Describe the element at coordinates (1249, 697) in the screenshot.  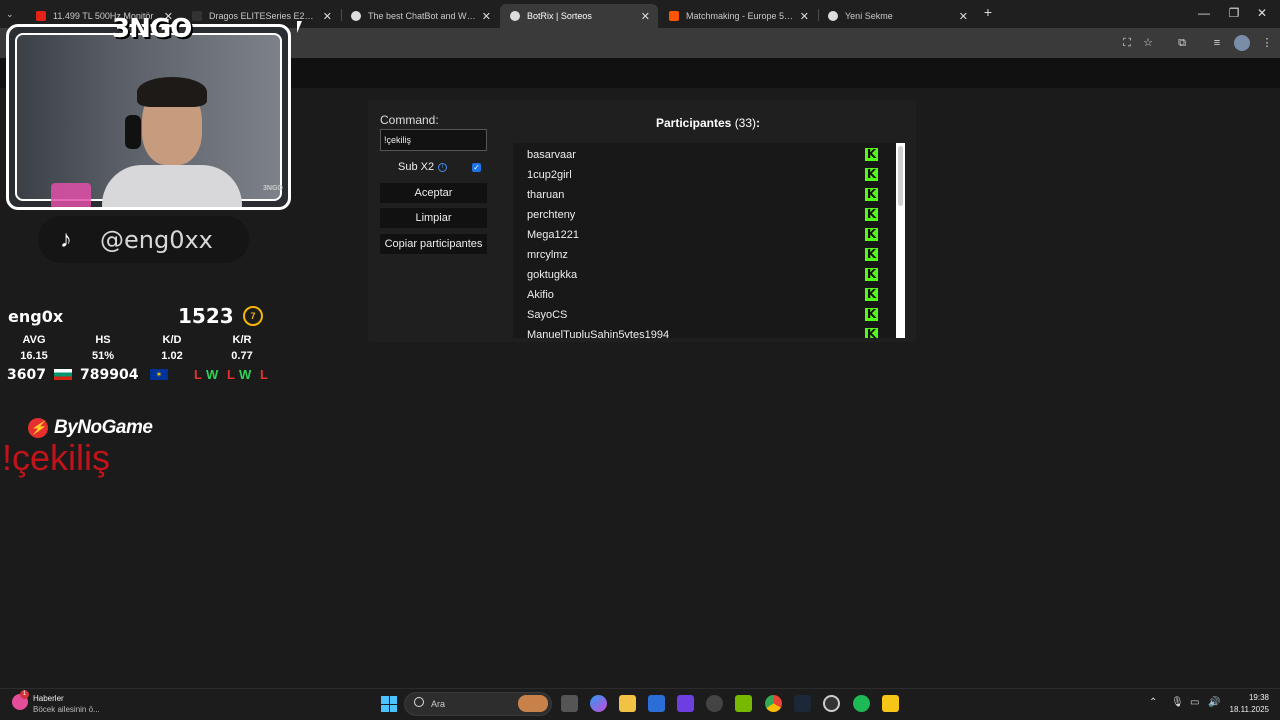
I see `taskbar-clock: 19:38` at that location.